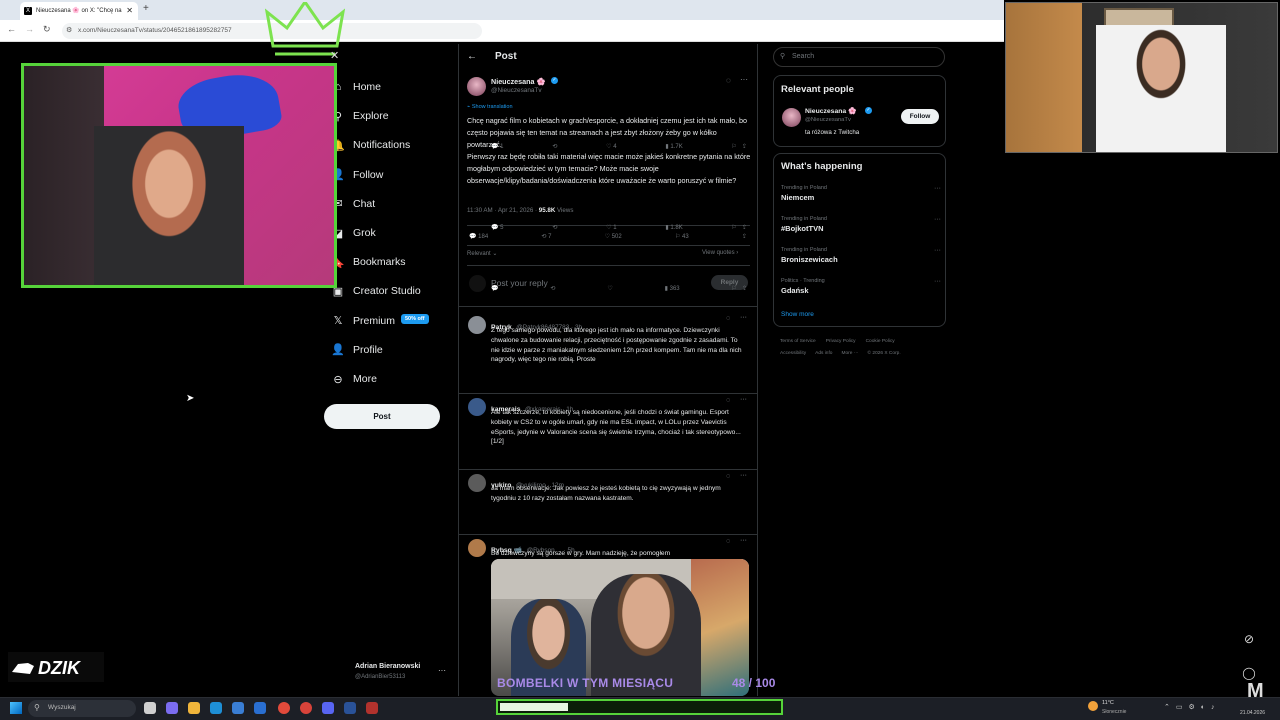 This screenshot has width=1280, height=720. What do you see at coordinates (350, 708) in the screenshot?
I see `steam-icon` at bounding box center [350, 708].